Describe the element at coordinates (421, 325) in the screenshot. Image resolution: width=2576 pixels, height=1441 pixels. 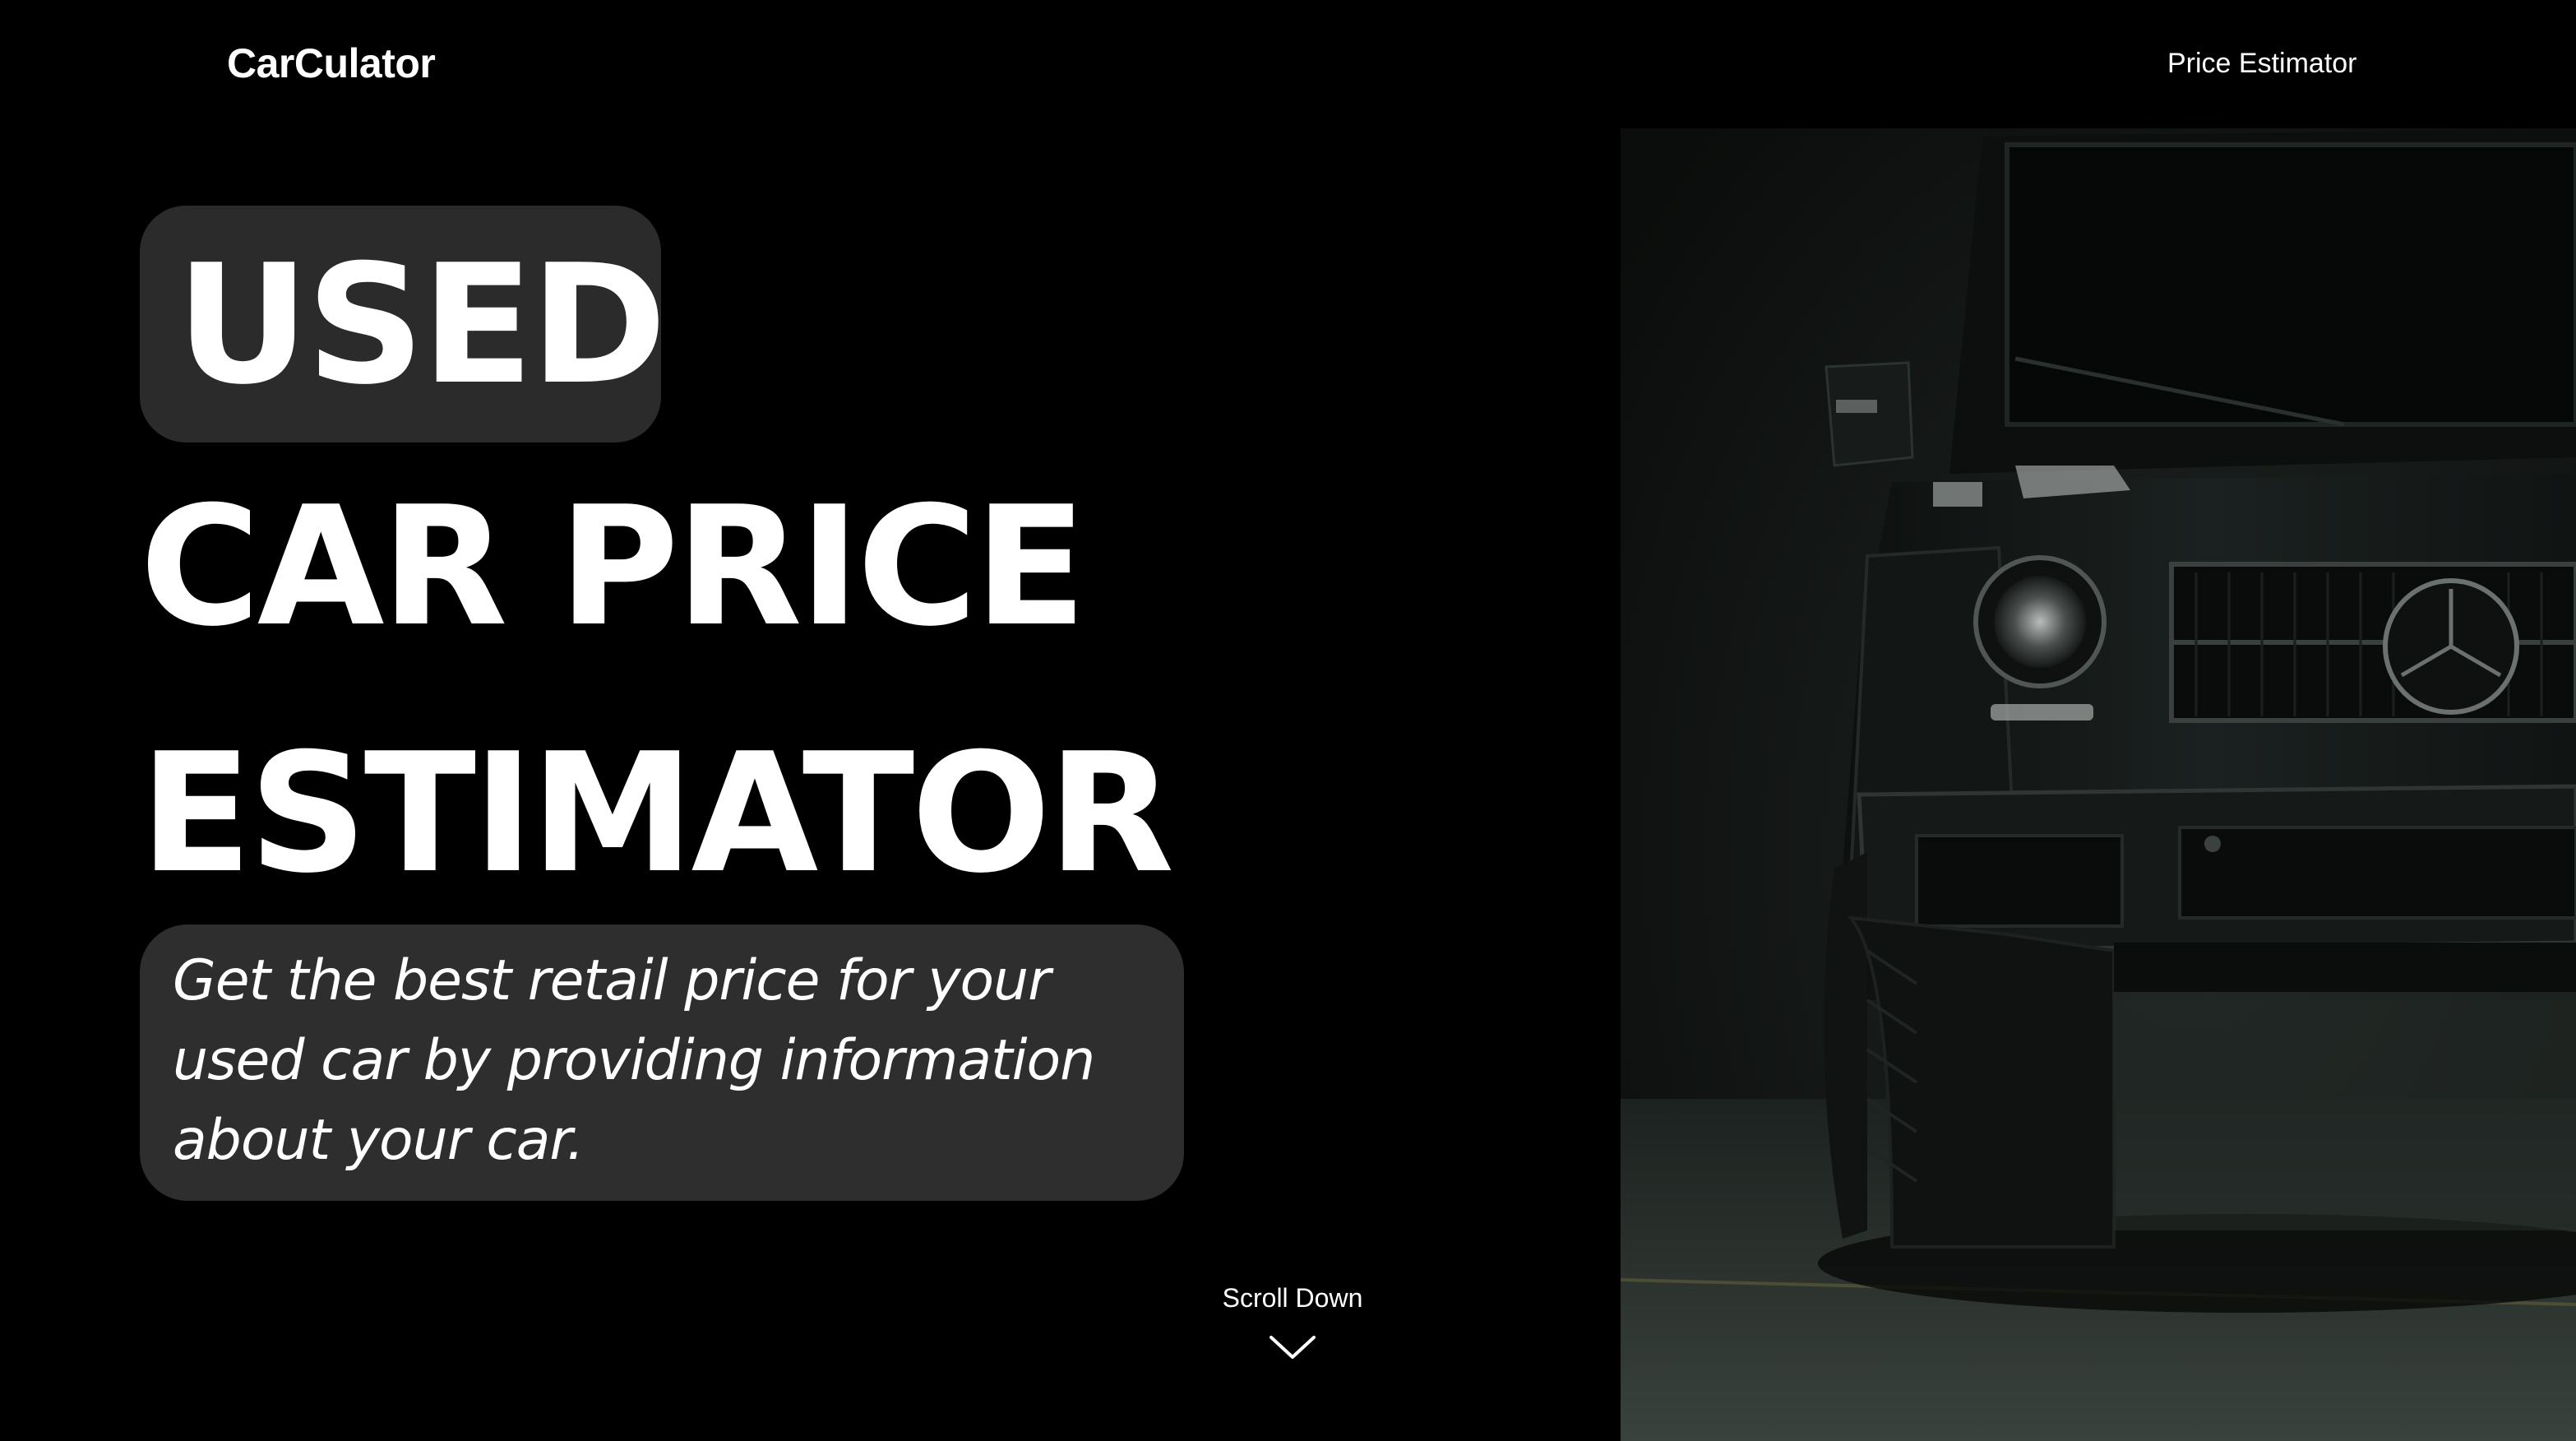
I see `headline-used: USED` at that location.